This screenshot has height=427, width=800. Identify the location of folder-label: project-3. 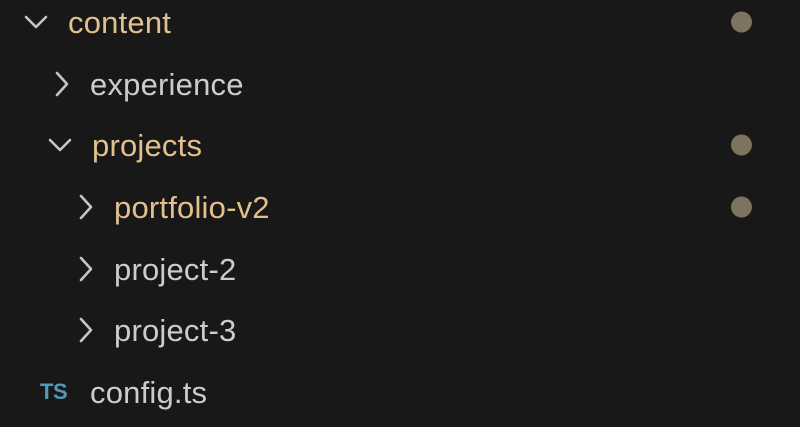
(175, 330).